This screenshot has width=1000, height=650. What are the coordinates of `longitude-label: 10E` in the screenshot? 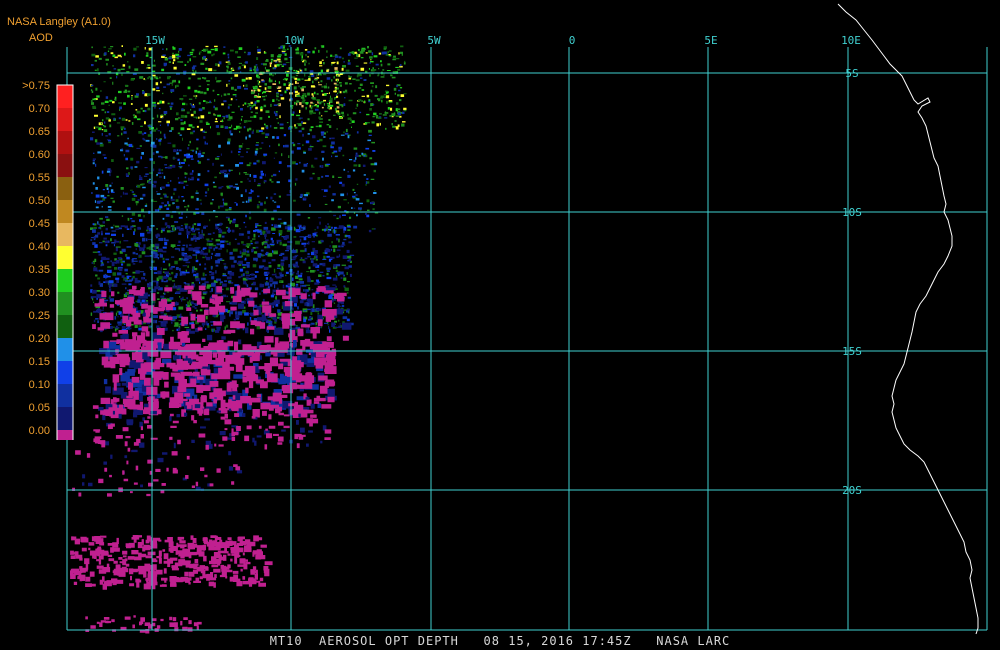 It's located at (851, 40).